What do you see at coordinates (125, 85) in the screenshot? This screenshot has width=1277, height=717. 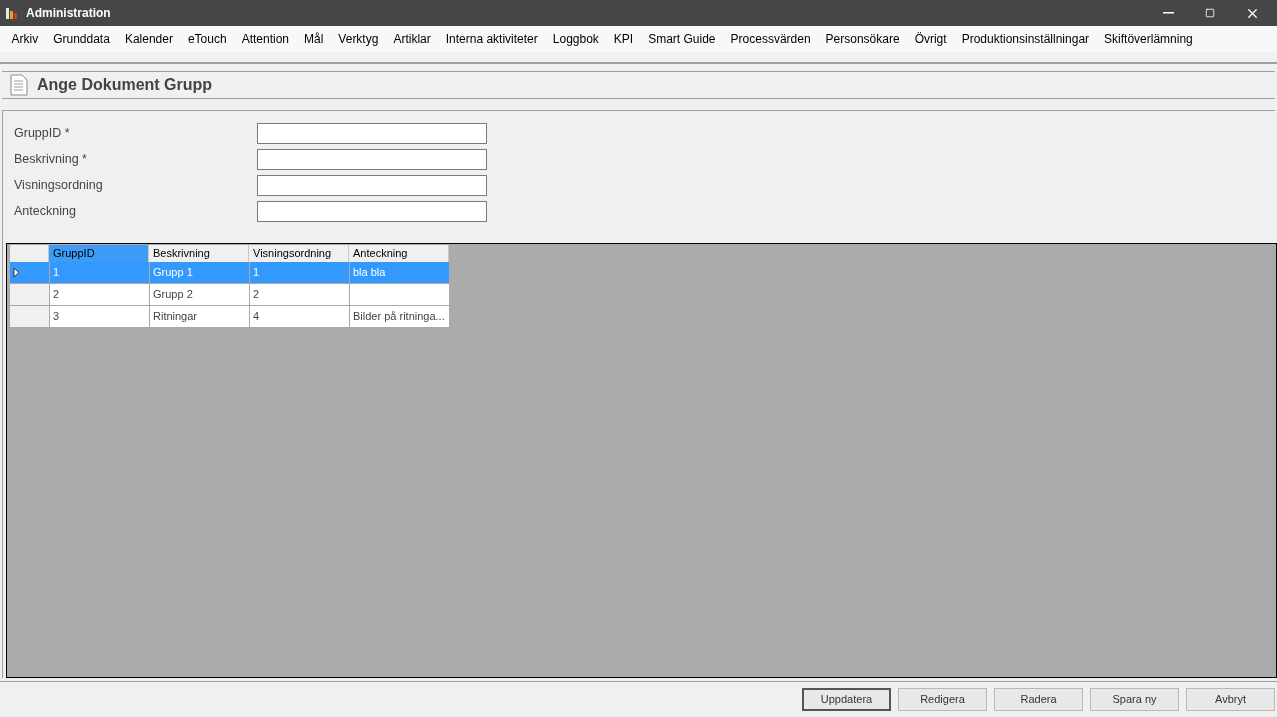 I see `page-title: Ange Dokument Grupp` at bounding box center [125, 85].